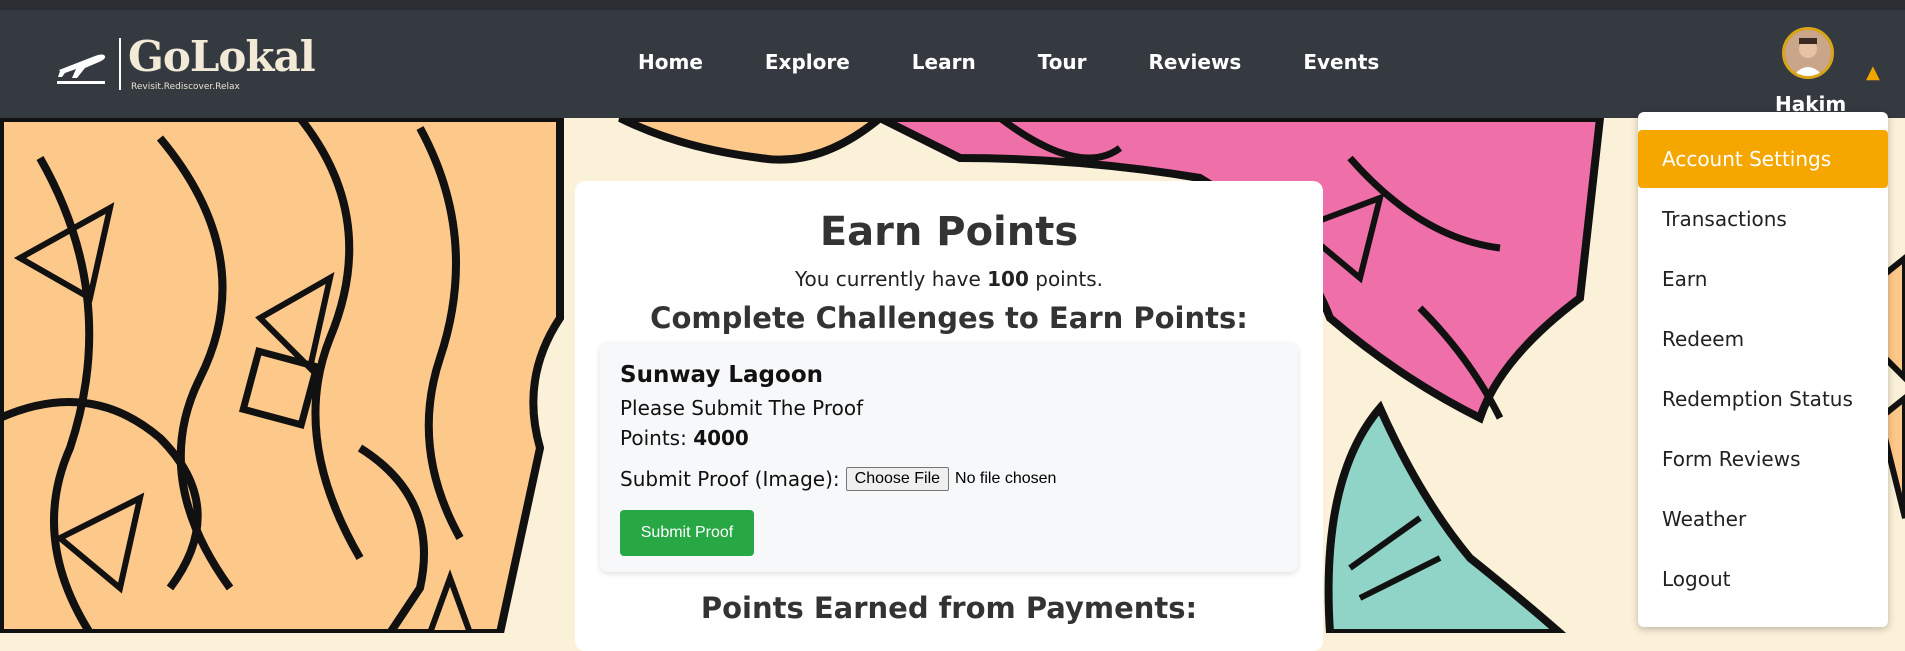  I want to click on logo-divider, so click(120, 64).